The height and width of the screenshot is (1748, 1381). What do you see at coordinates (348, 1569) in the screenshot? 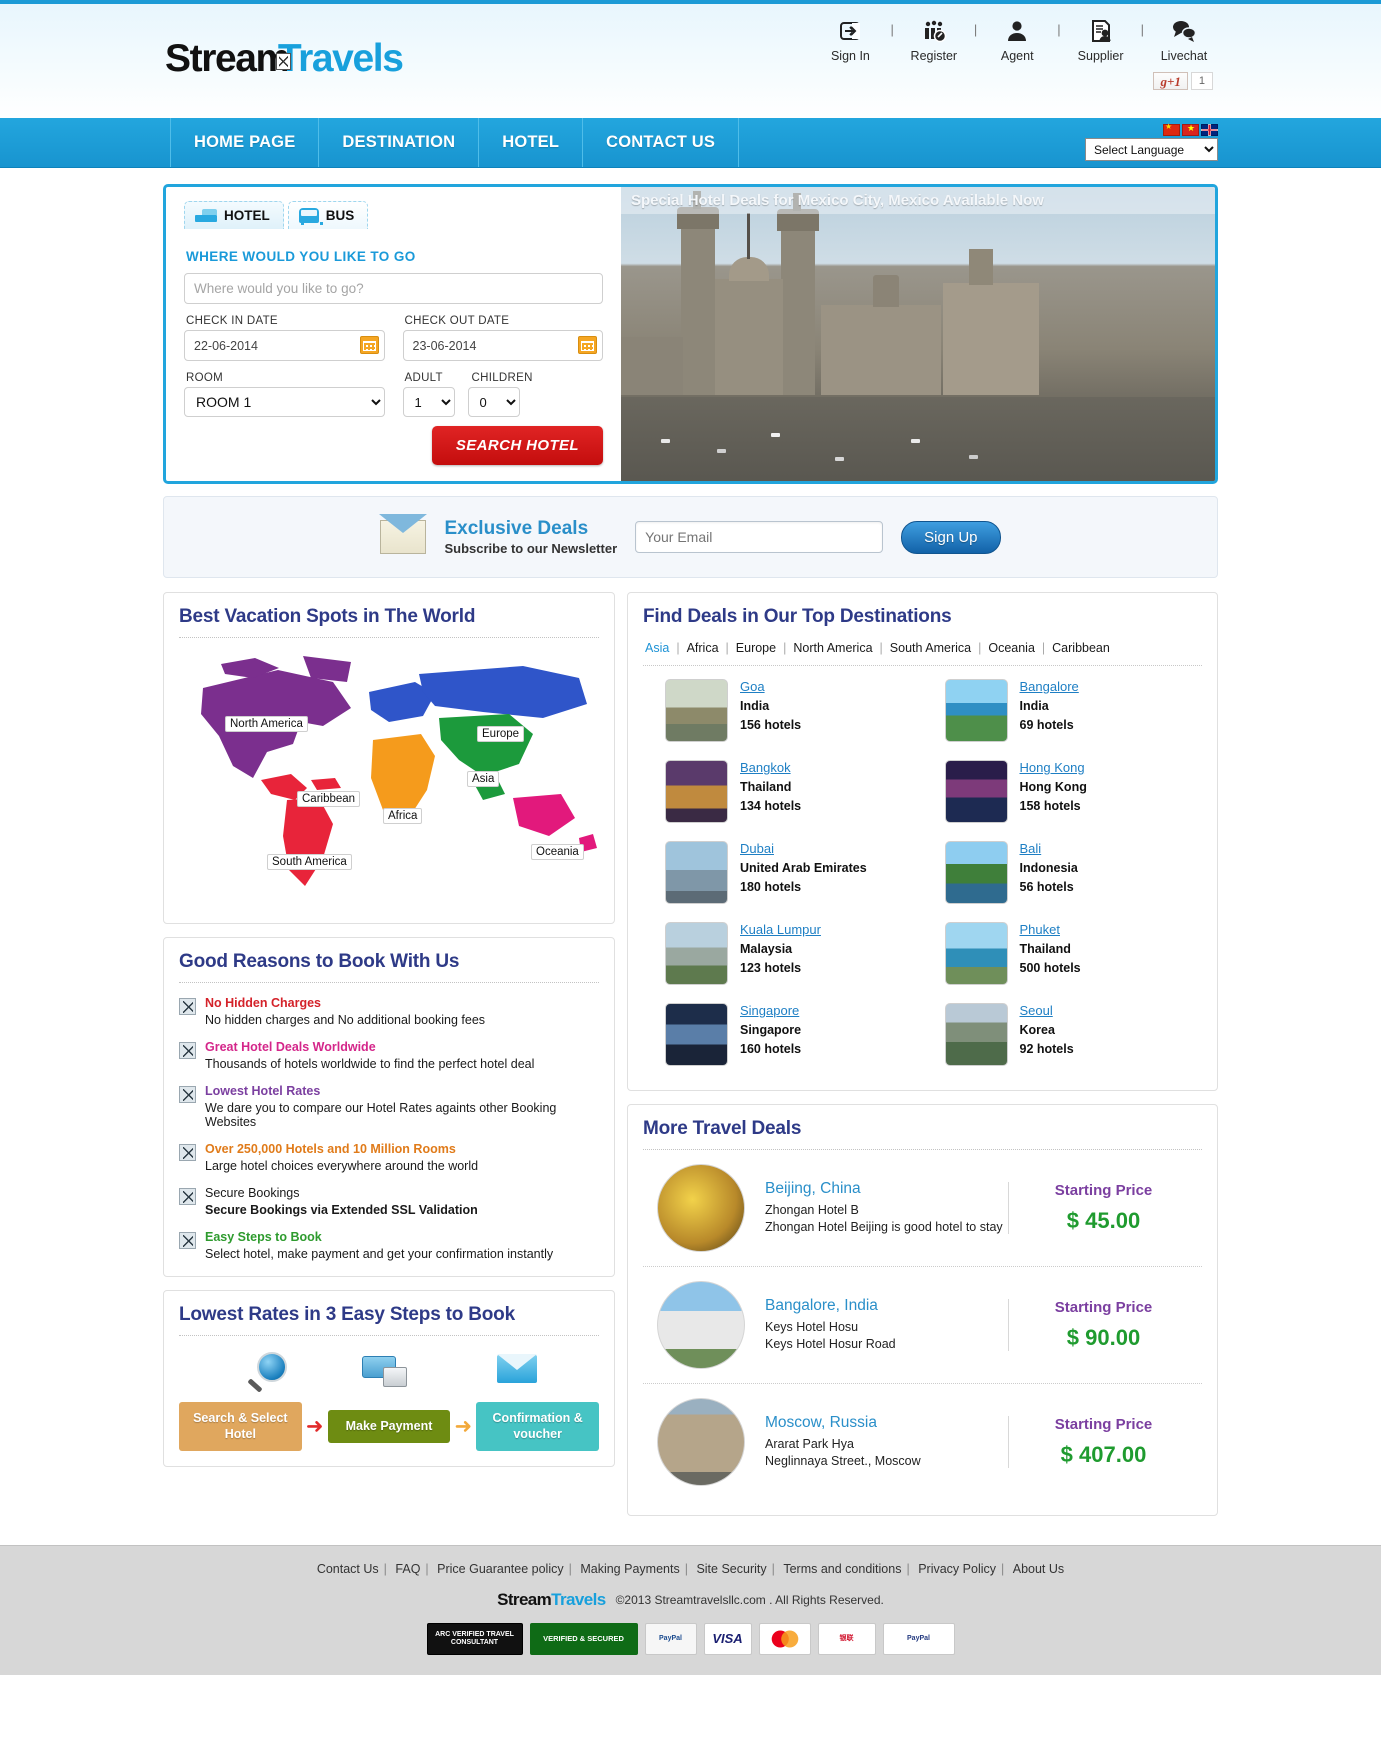
I see `footer-link-contact-us: Contact Us` at bounding box center [348, 1569].